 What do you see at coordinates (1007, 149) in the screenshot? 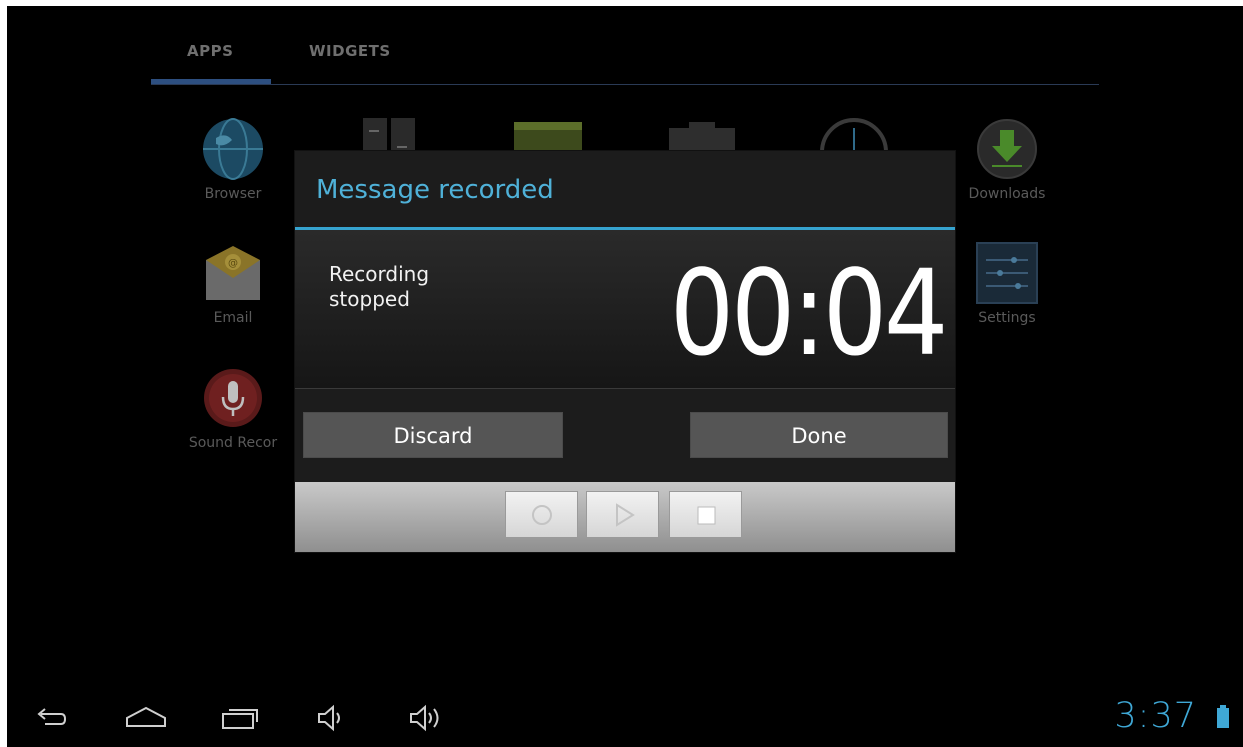
I see `download-icon` at bounding box center [1007, 149].